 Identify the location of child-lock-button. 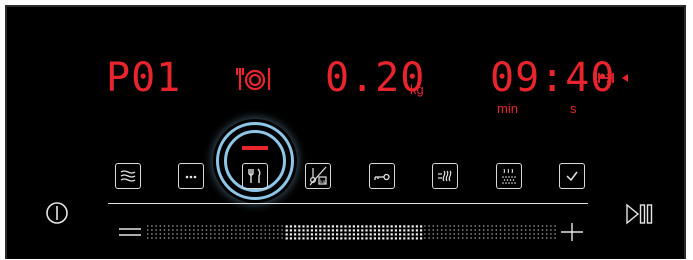
(382, 176).